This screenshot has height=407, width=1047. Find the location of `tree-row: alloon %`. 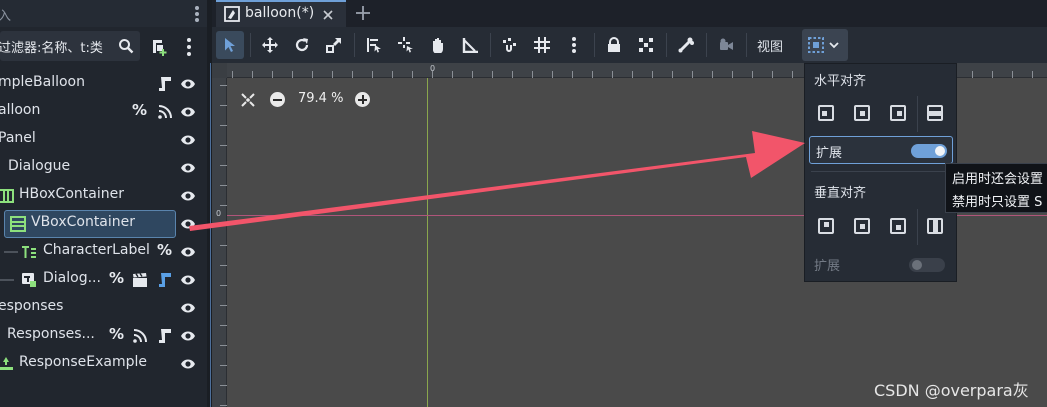

tree-row: alloon % is located at coordinates (103, 112).